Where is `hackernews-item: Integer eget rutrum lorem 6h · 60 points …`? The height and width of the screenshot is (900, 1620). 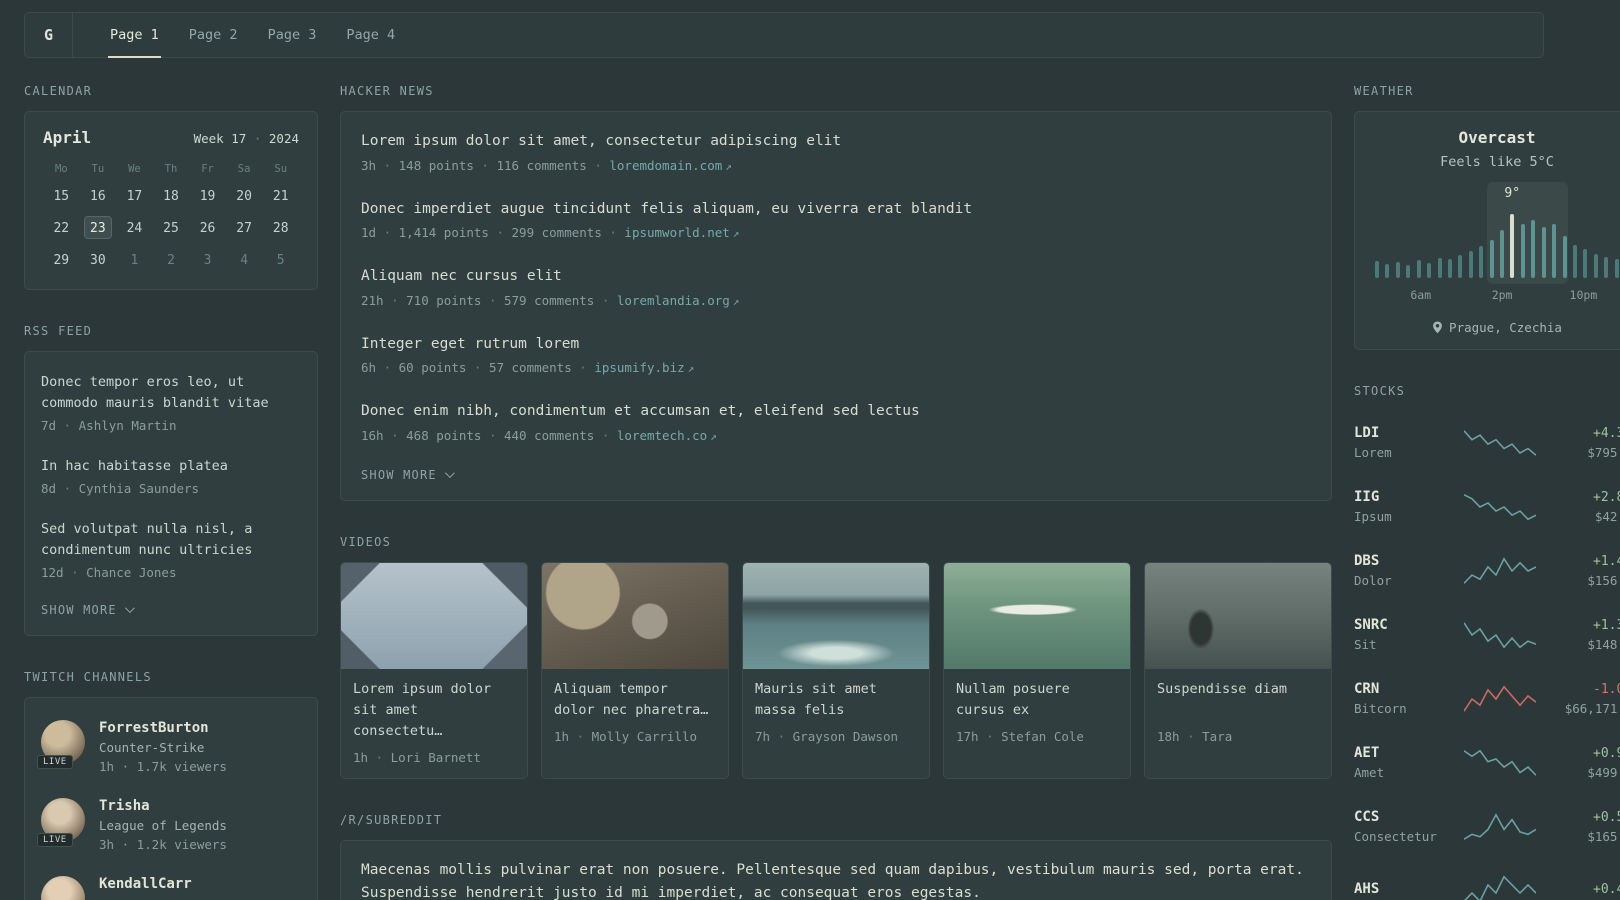
hackernews-item: Integer eget rutrum lorem 6h · 60 points … is located at coordinates (836, 355).